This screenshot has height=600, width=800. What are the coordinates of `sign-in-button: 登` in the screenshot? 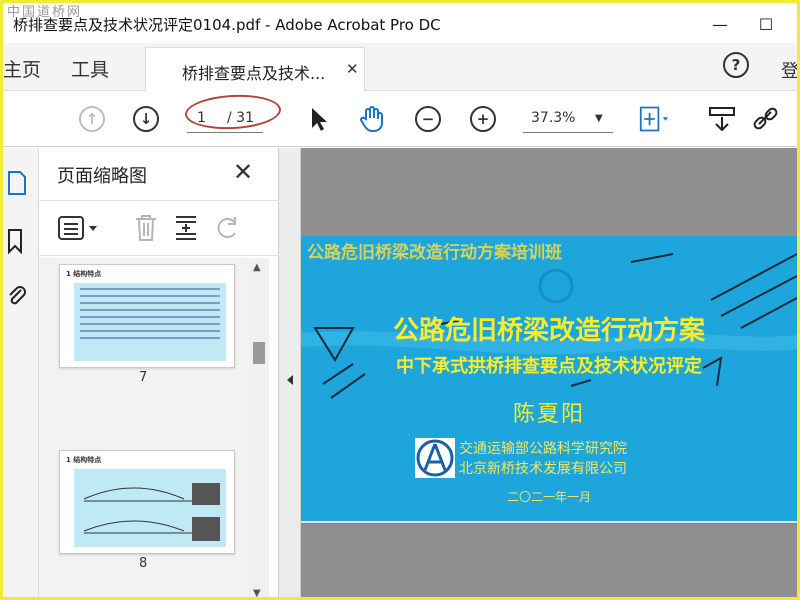 It's located at (789, 70).